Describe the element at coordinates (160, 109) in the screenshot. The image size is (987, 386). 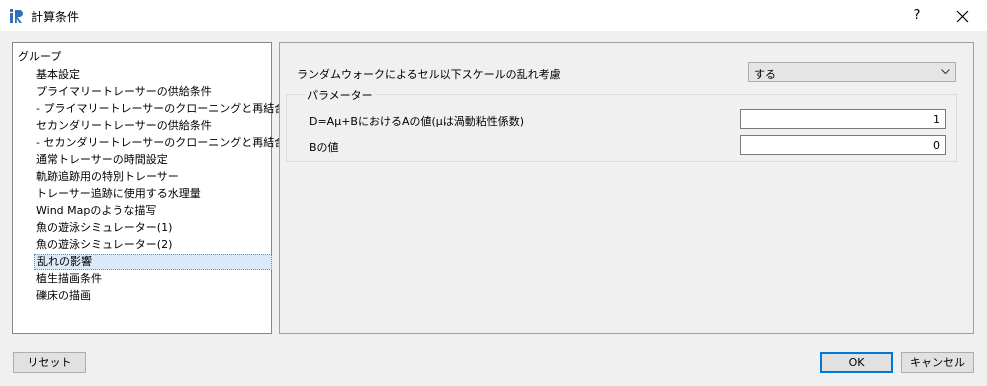
I see `tree-item-primary-cloning: - プライマリートレーサーのクローニングと再結合` at that location.